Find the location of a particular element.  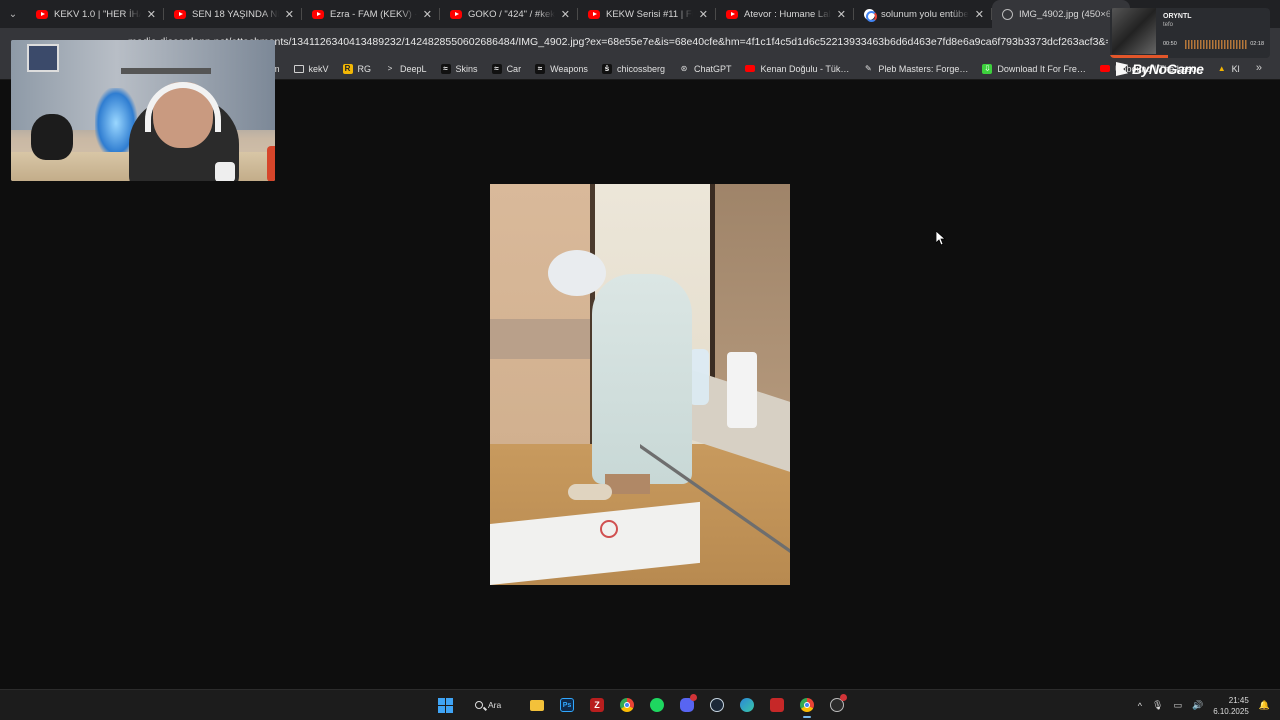

steam-icon is located at coordinates (717, 705).